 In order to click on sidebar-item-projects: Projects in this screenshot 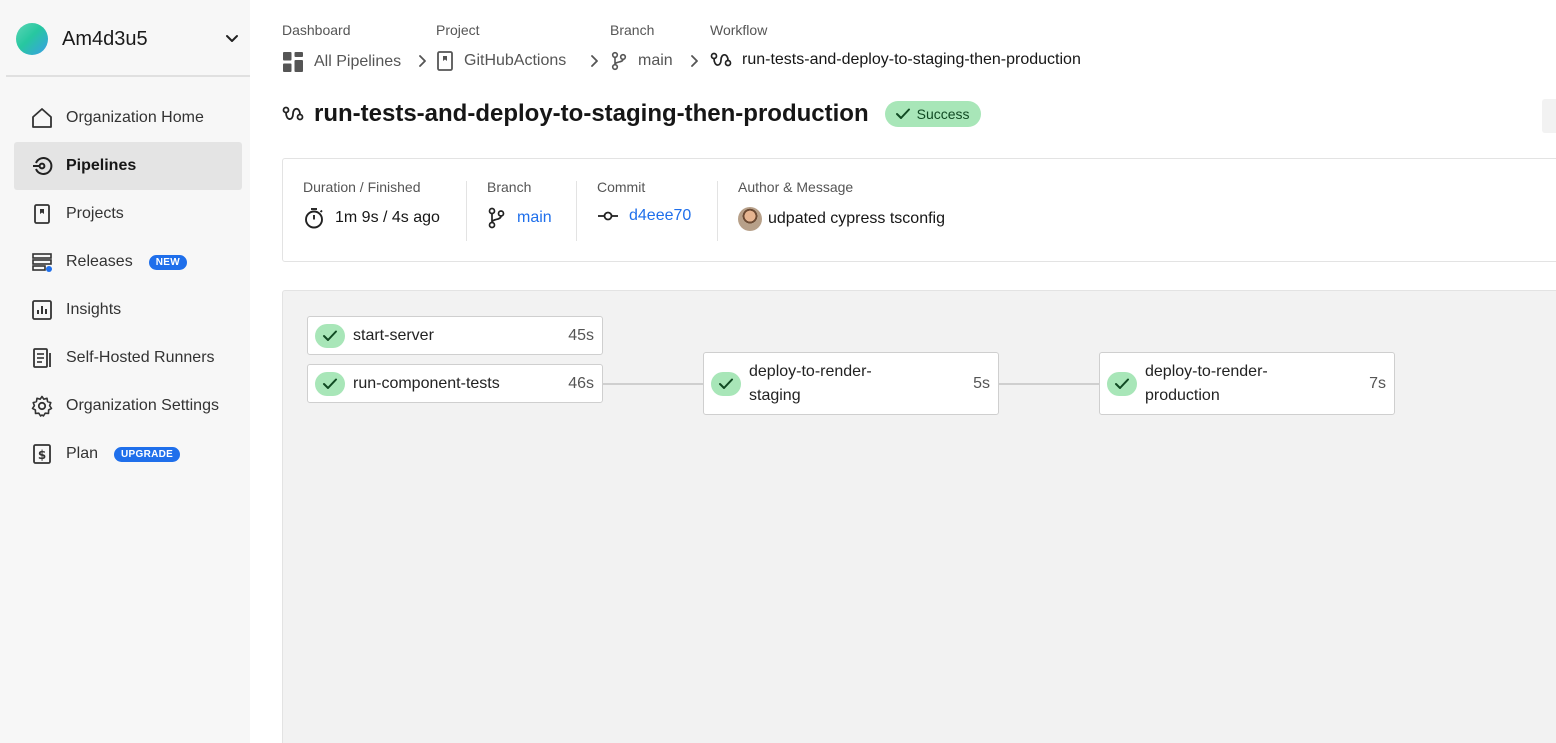, I will do `click(128, 214)`.